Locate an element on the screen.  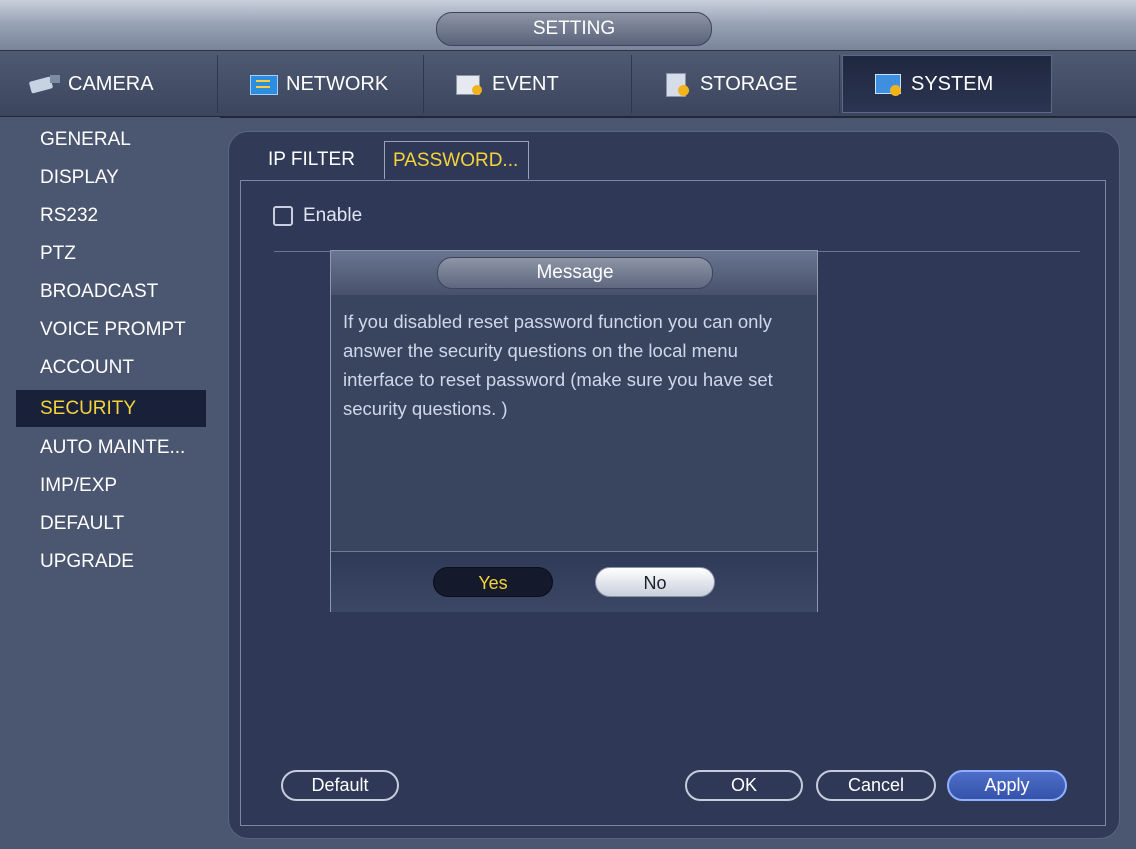
tab-camera: CAMERA is located at coordinates (109, 84).